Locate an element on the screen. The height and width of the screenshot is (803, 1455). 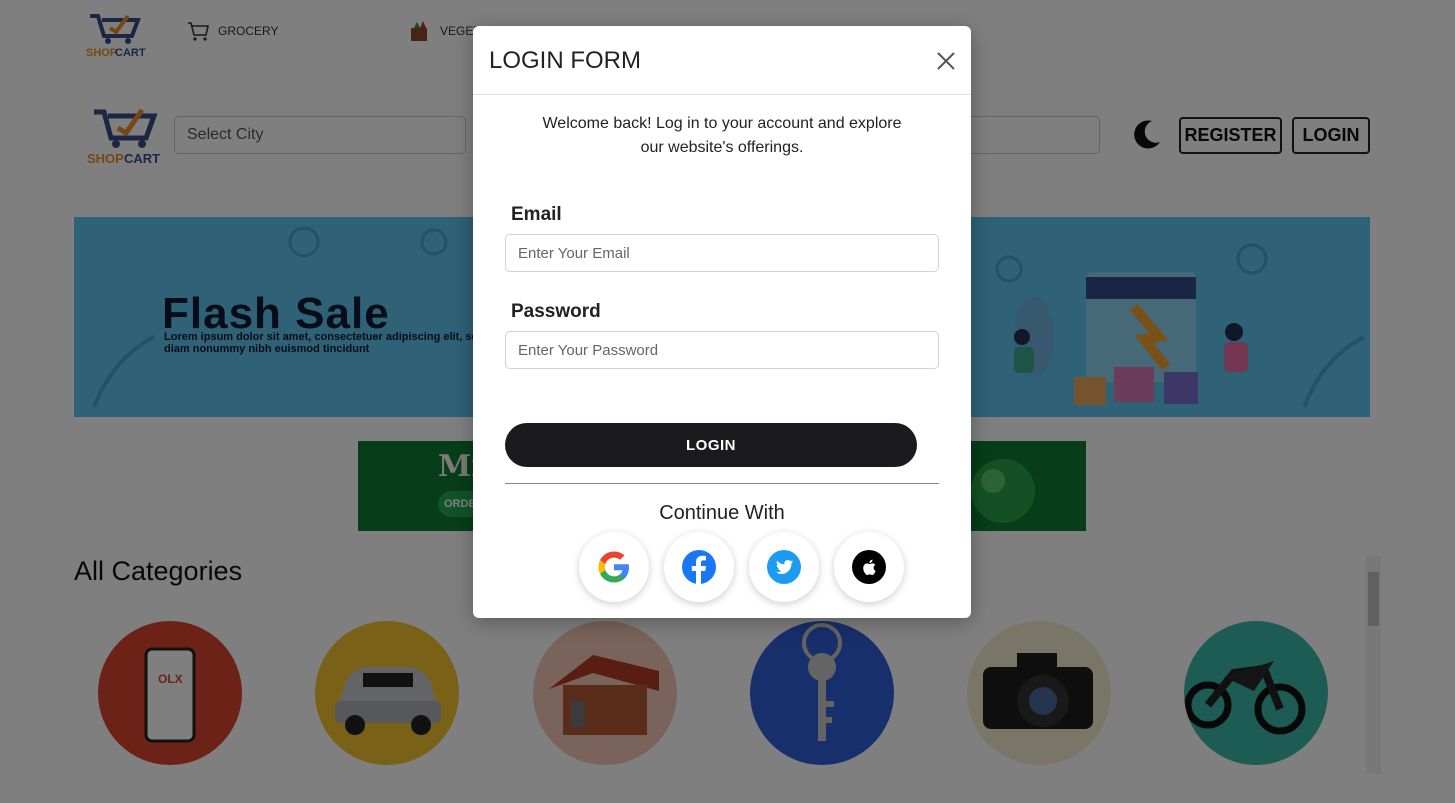
google-login-button is located at coordinates (614, 567).